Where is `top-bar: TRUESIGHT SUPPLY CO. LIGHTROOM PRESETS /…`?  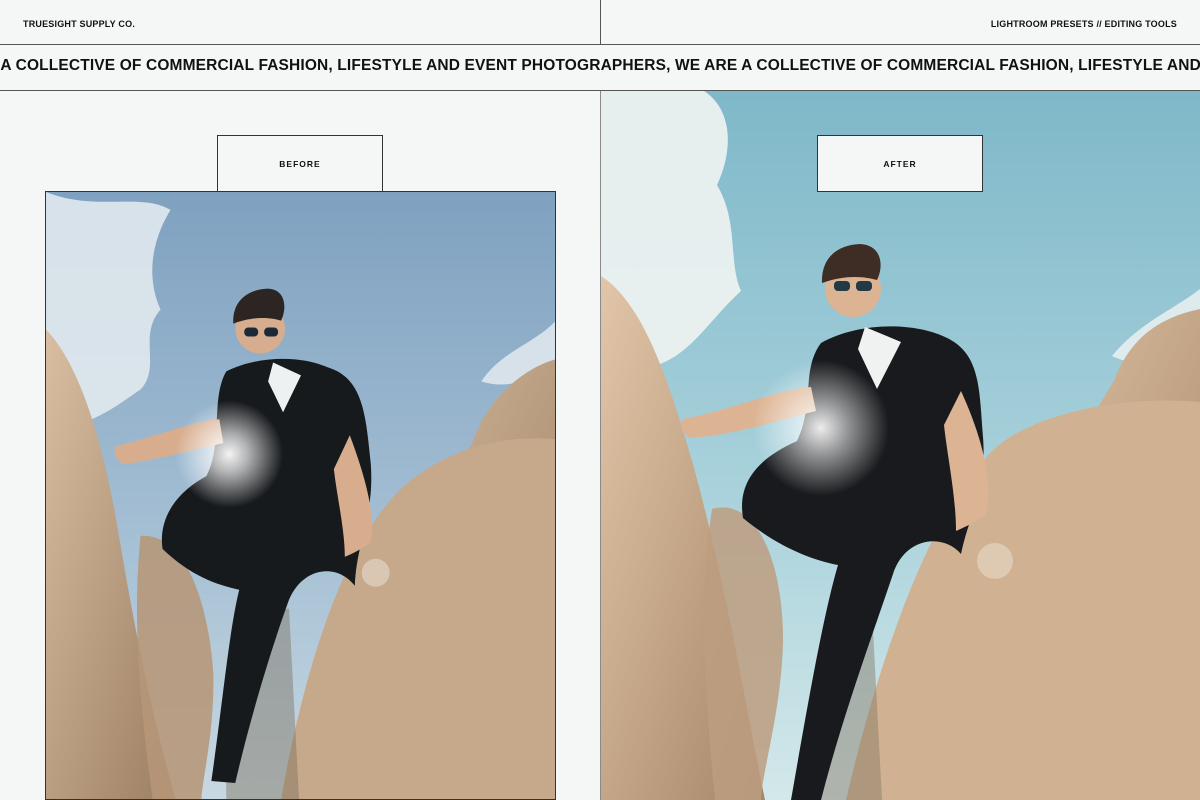 top-bar: TRUESIGHT SUPPLY CO. LIGHTROOM PRESETS /… is located at coordinates (600, 22).